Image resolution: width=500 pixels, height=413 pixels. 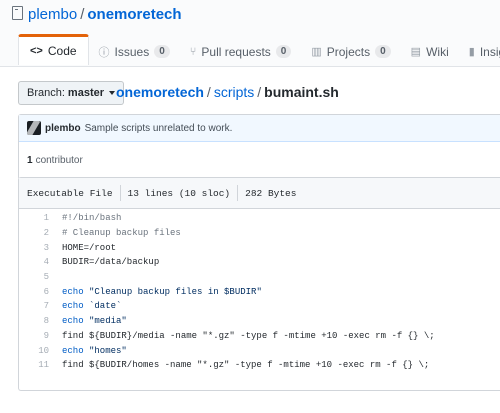 What do you see at coordinates (259, 128) in the screenshot?
I see `latest-commit: plembo Sample scripts unrelated to work.` at bounding box center [259, 128].